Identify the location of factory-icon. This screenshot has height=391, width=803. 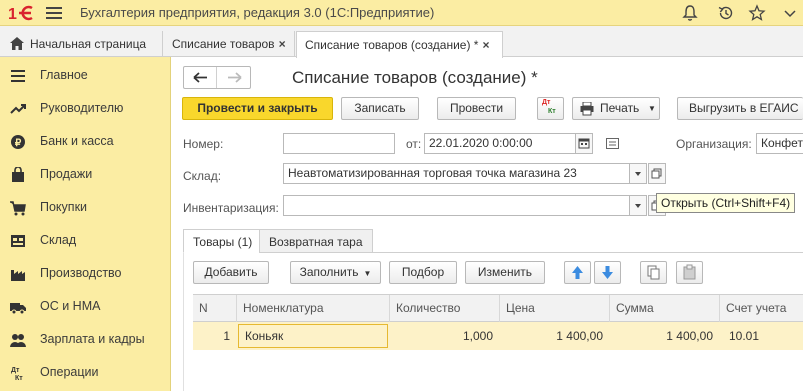
(18, 274).